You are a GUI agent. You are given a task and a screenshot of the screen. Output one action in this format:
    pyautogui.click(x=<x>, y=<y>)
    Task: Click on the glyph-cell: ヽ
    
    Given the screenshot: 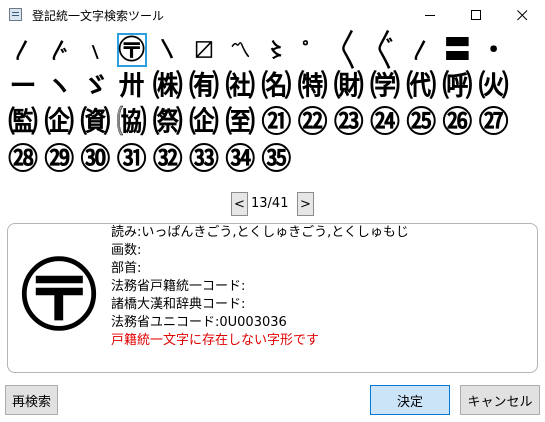 What is the action you would take?
    pyautogui.click(x=59, y=87)
    